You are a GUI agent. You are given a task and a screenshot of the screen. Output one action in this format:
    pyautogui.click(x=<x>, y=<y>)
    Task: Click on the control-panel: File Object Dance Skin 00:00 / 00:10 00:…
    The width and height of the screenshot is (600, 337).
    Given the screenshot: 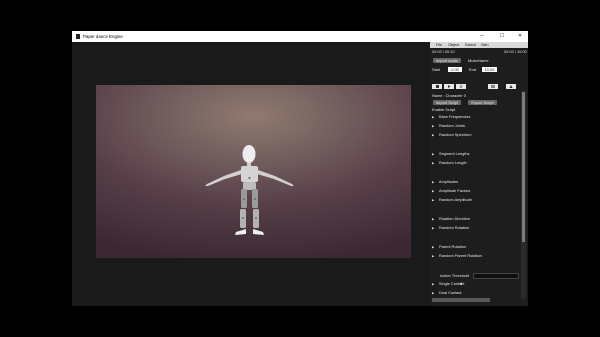 What is the action you would take?
    pyautogui.click(x=479, y=174)
    